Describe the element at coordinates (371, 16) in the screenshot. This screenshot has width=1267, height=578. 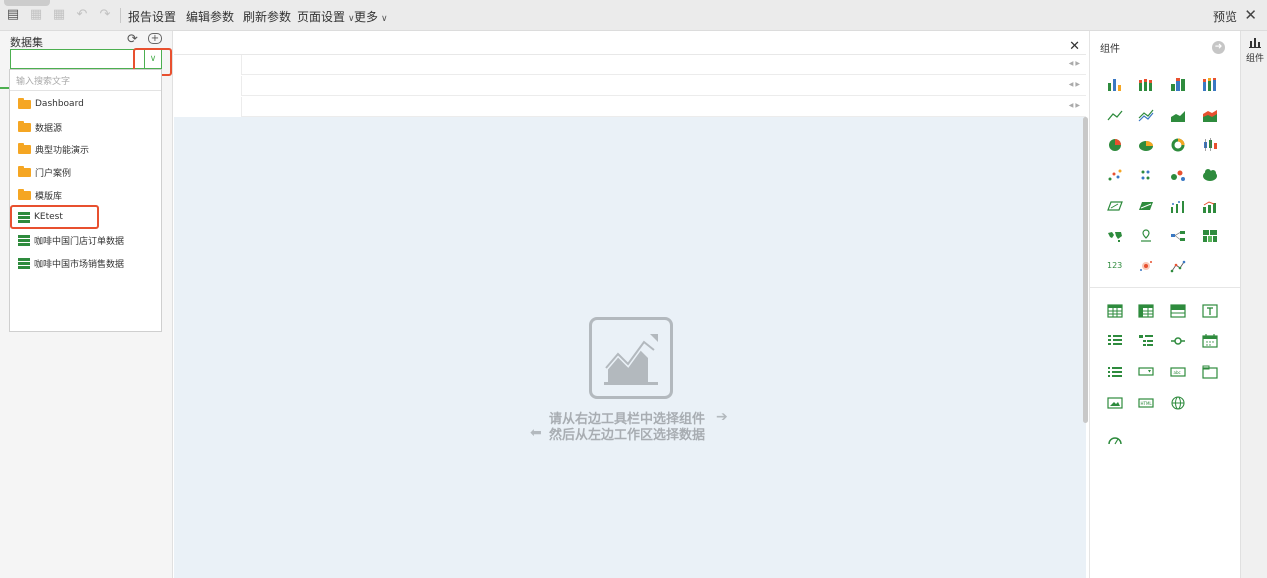
I see `more-menu: 更多 ∨` at that location.